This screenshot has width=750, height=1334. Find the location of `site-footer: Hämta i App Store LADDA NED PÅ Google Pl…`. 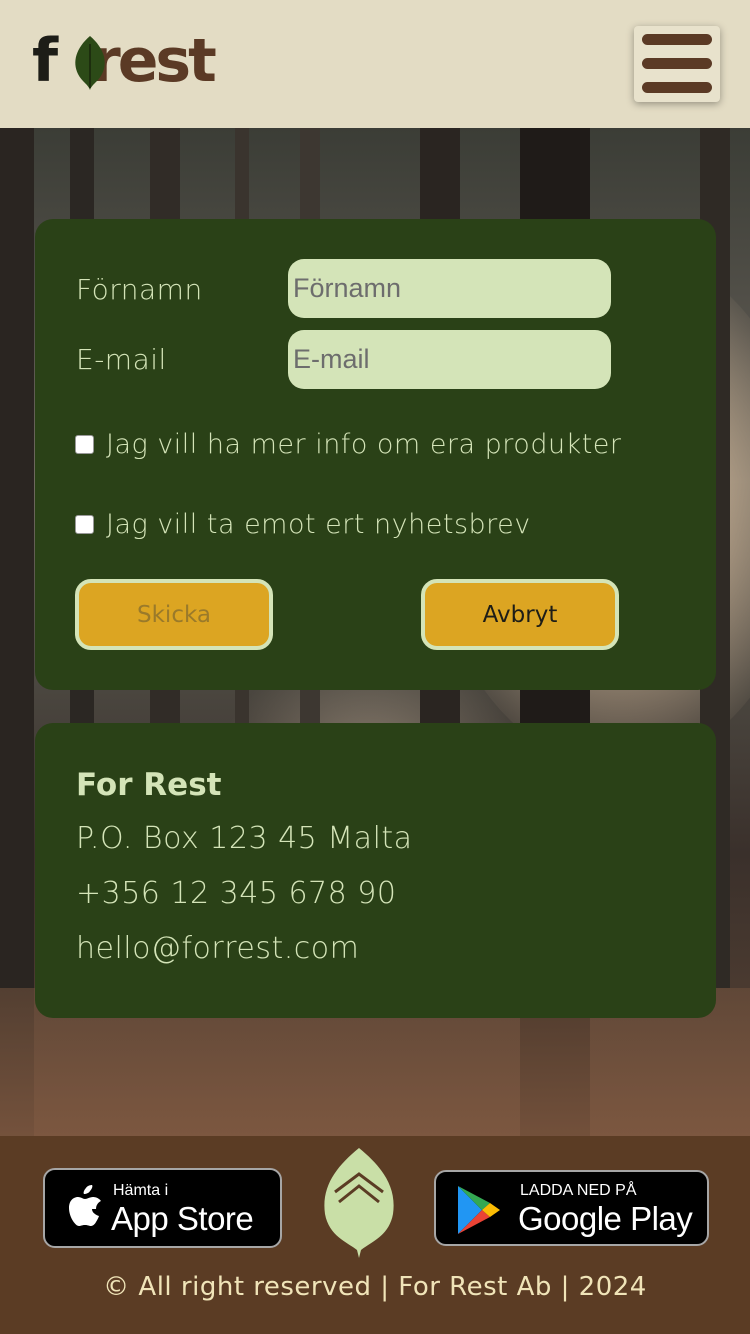

site-footer: Hämta i App Store LADDA NED PÅ Google Pl… is located at coordinates (375, 1235).